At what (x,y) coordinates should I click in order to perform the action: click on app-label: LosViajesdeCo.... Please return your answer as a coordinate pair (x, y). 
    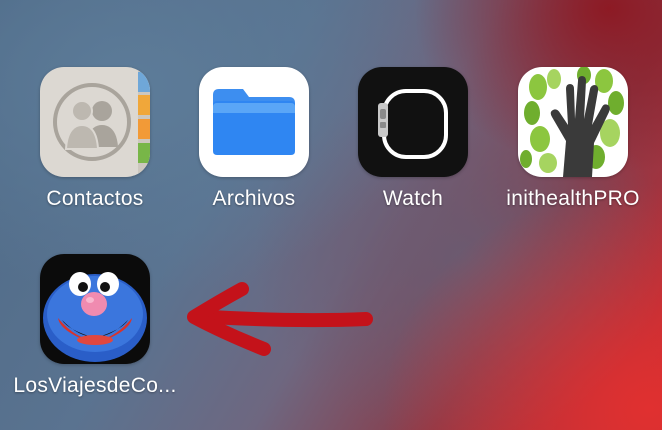
    Looking at the image, I should click on (95, 385).